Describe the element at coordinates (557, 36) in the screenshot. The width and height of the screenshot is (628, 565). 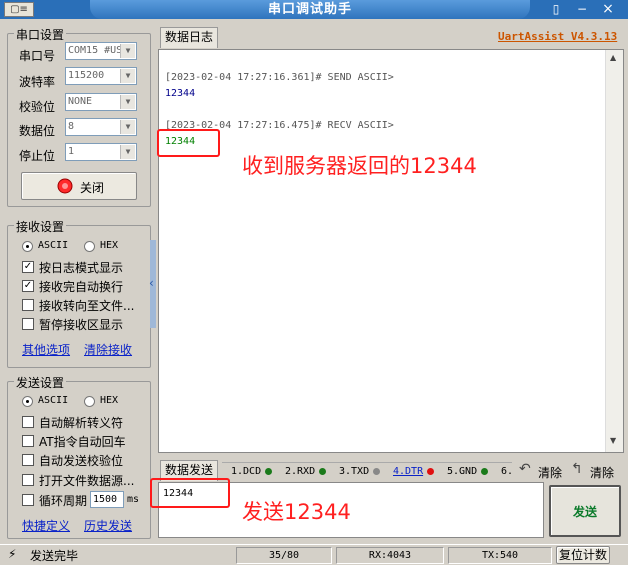
I see `brand-link: UartAssist V4.3.13` at that location.